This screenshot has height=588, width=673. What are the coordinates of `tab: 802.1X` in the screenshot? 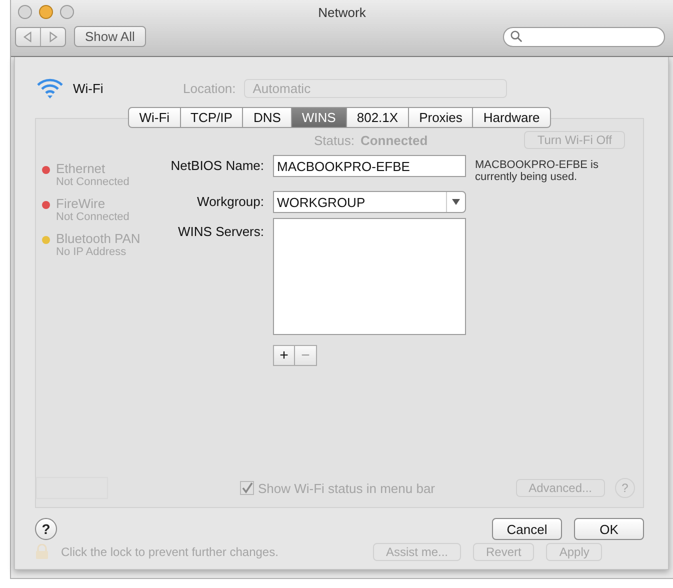 It's located at (378, 117).